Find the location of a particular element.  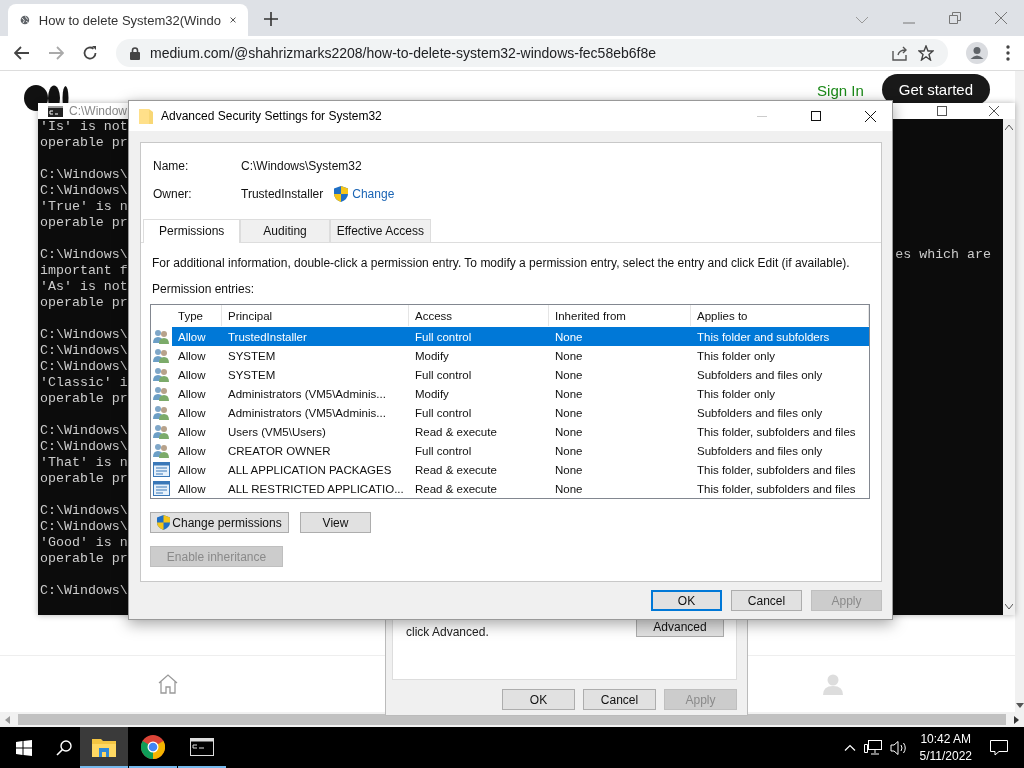

table-row: Allow SYSTEM Full control None Subfolders and files only is located at coordinates (510, 374).